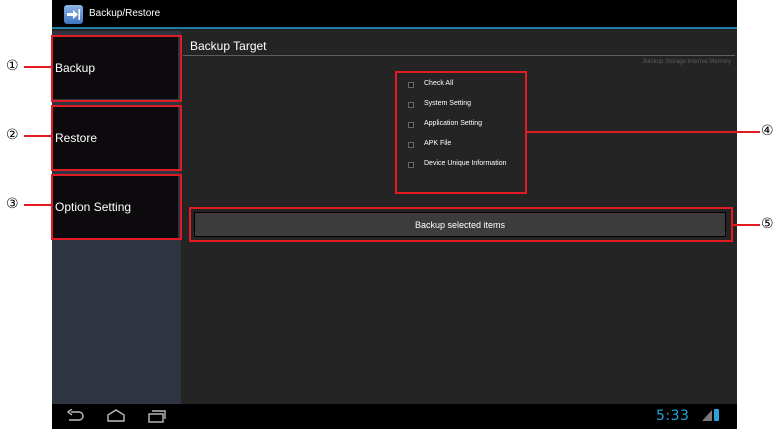  Describe the element at coordinates (38, 67) in the screenshot. I see `callout-1-line` at that location.